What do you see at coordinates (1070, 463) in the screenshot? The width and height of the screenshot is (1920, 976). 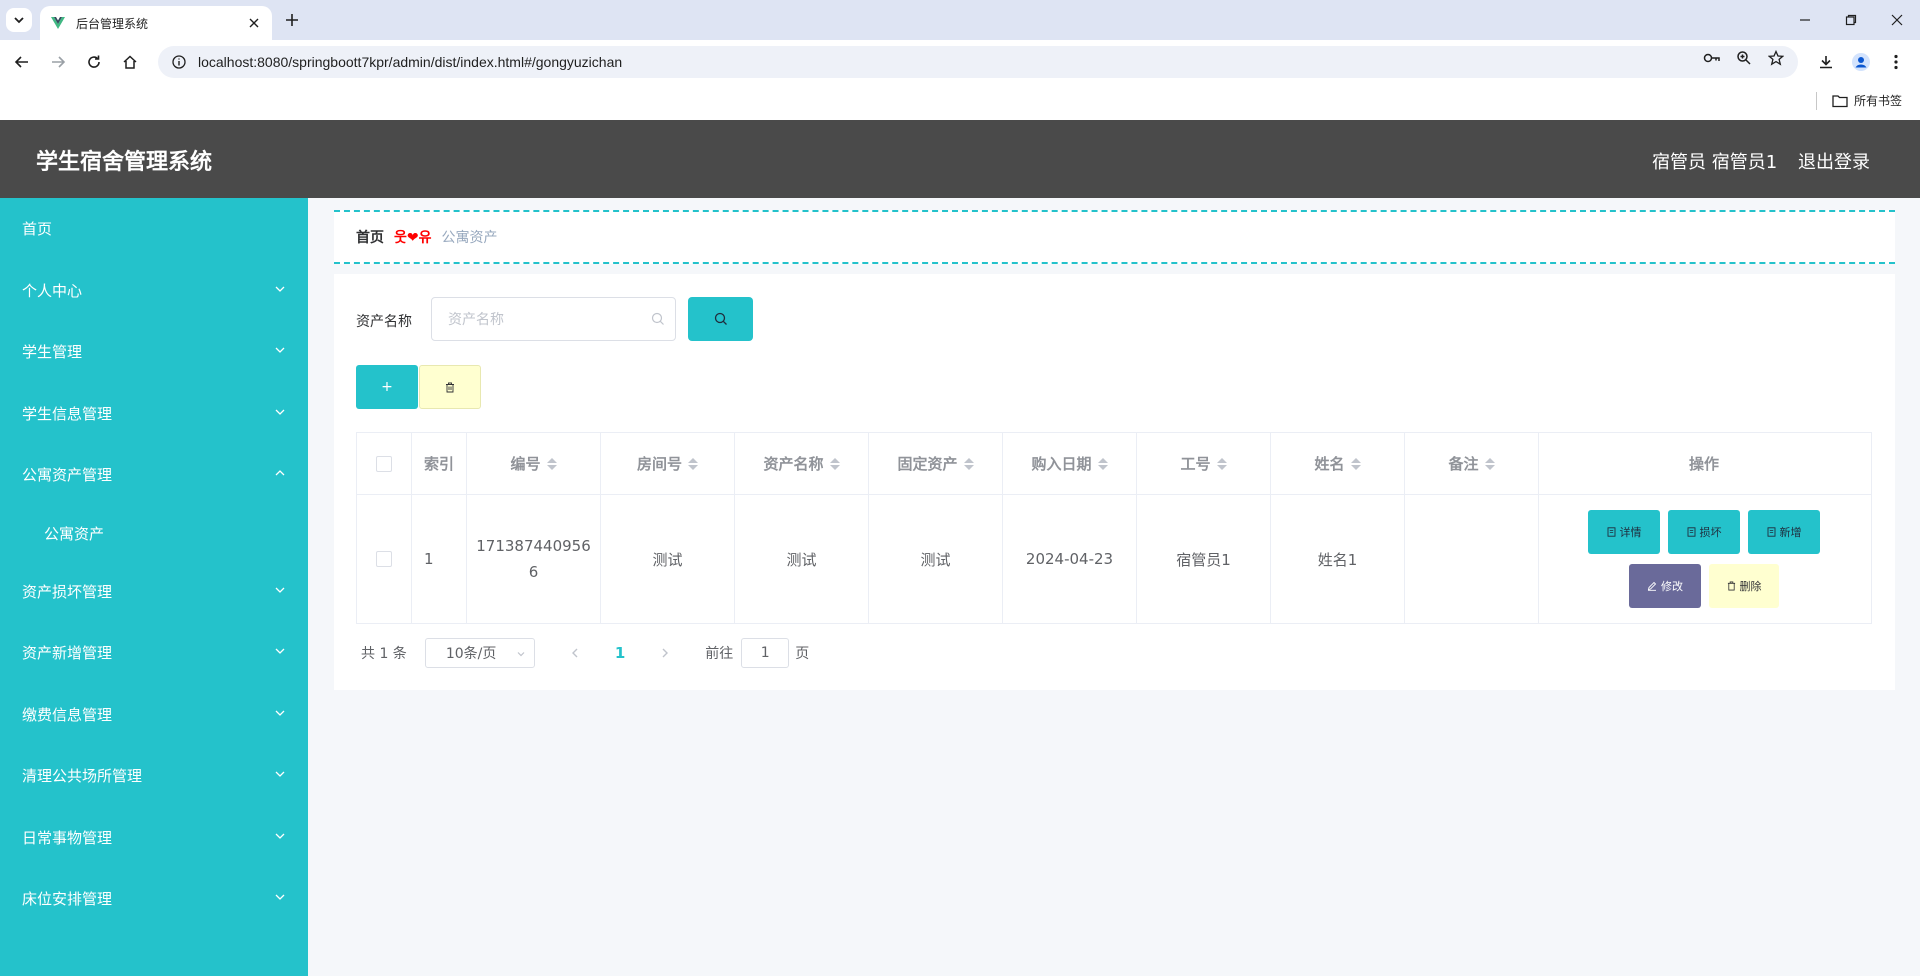 I see `header-purchase-date: 购入日期` at bounding box center [1070, 463].